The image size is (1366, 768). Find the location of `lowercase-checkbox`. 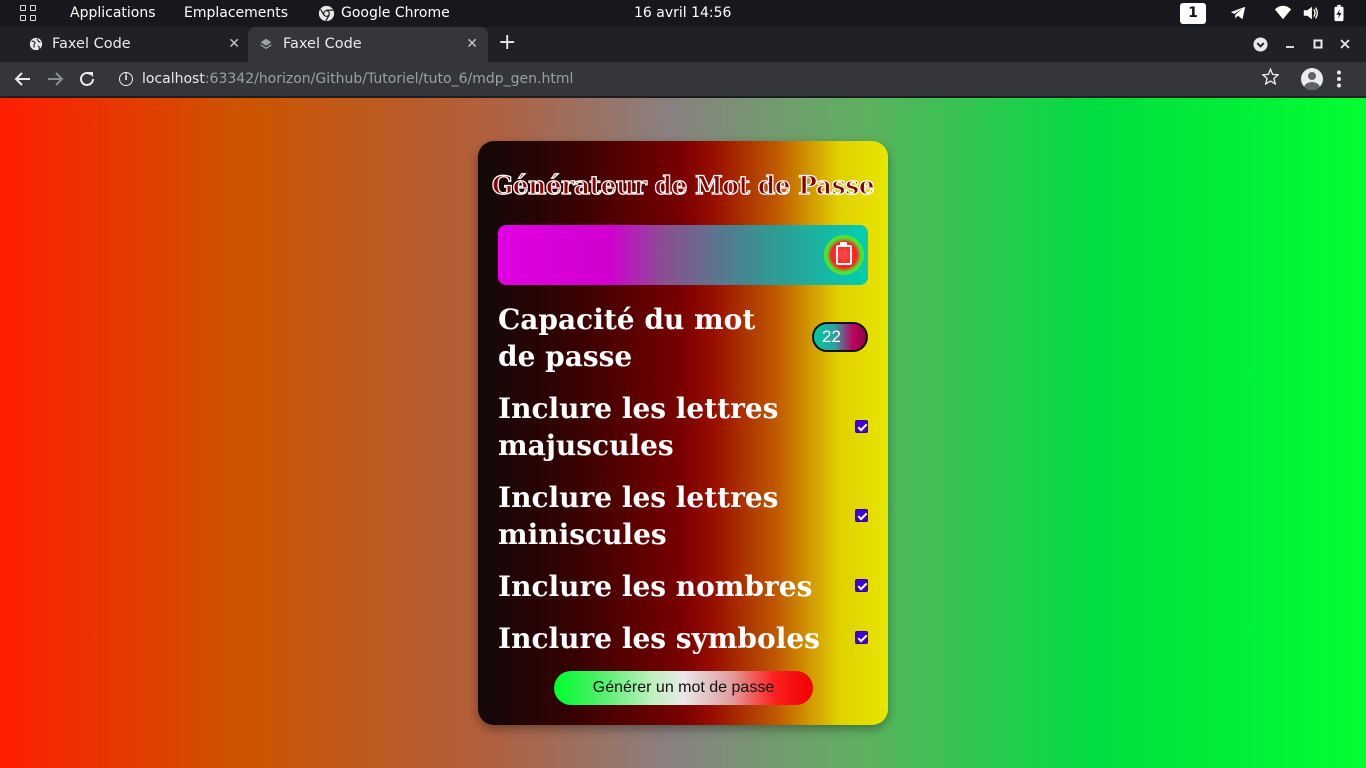

lowercase-checkbox is located at coordinates (861, 515).